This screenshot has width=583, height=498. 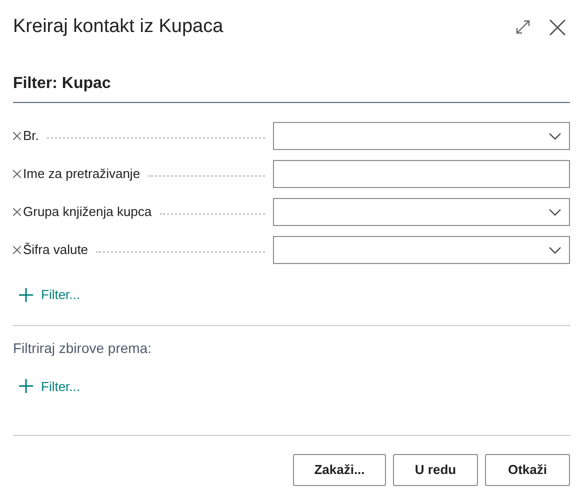 I want to click on field-label: Ime za pretraživanje, so click(x=81, y=174).